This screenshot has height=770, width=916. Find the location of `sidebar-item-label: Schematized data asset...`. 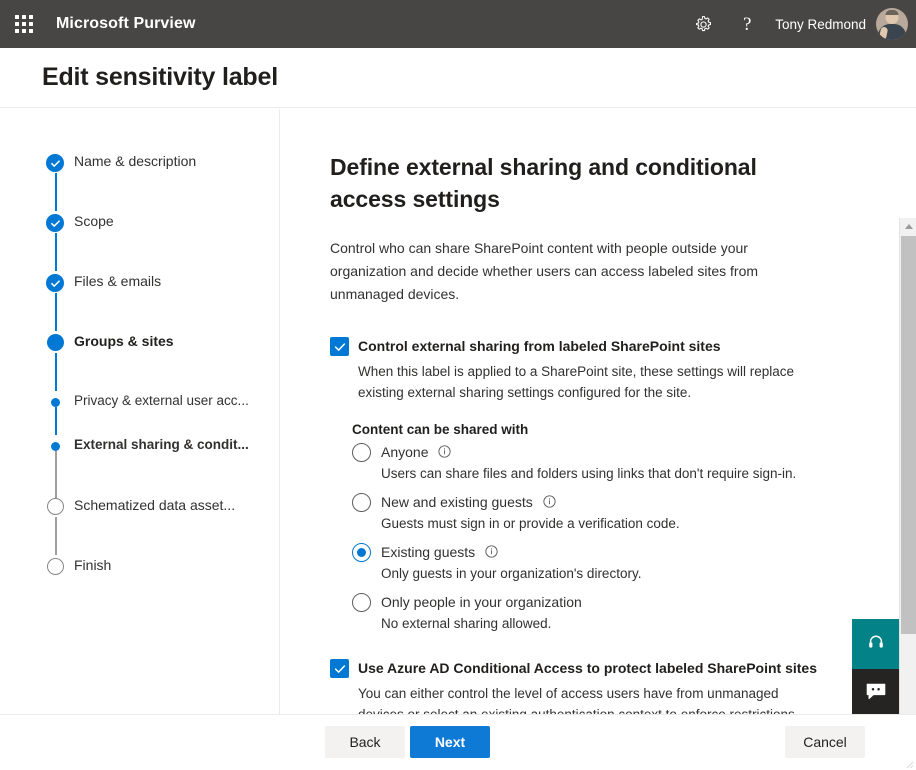

sidebar-item-label: Schematized data asset... is located at coordinates (155, 505).